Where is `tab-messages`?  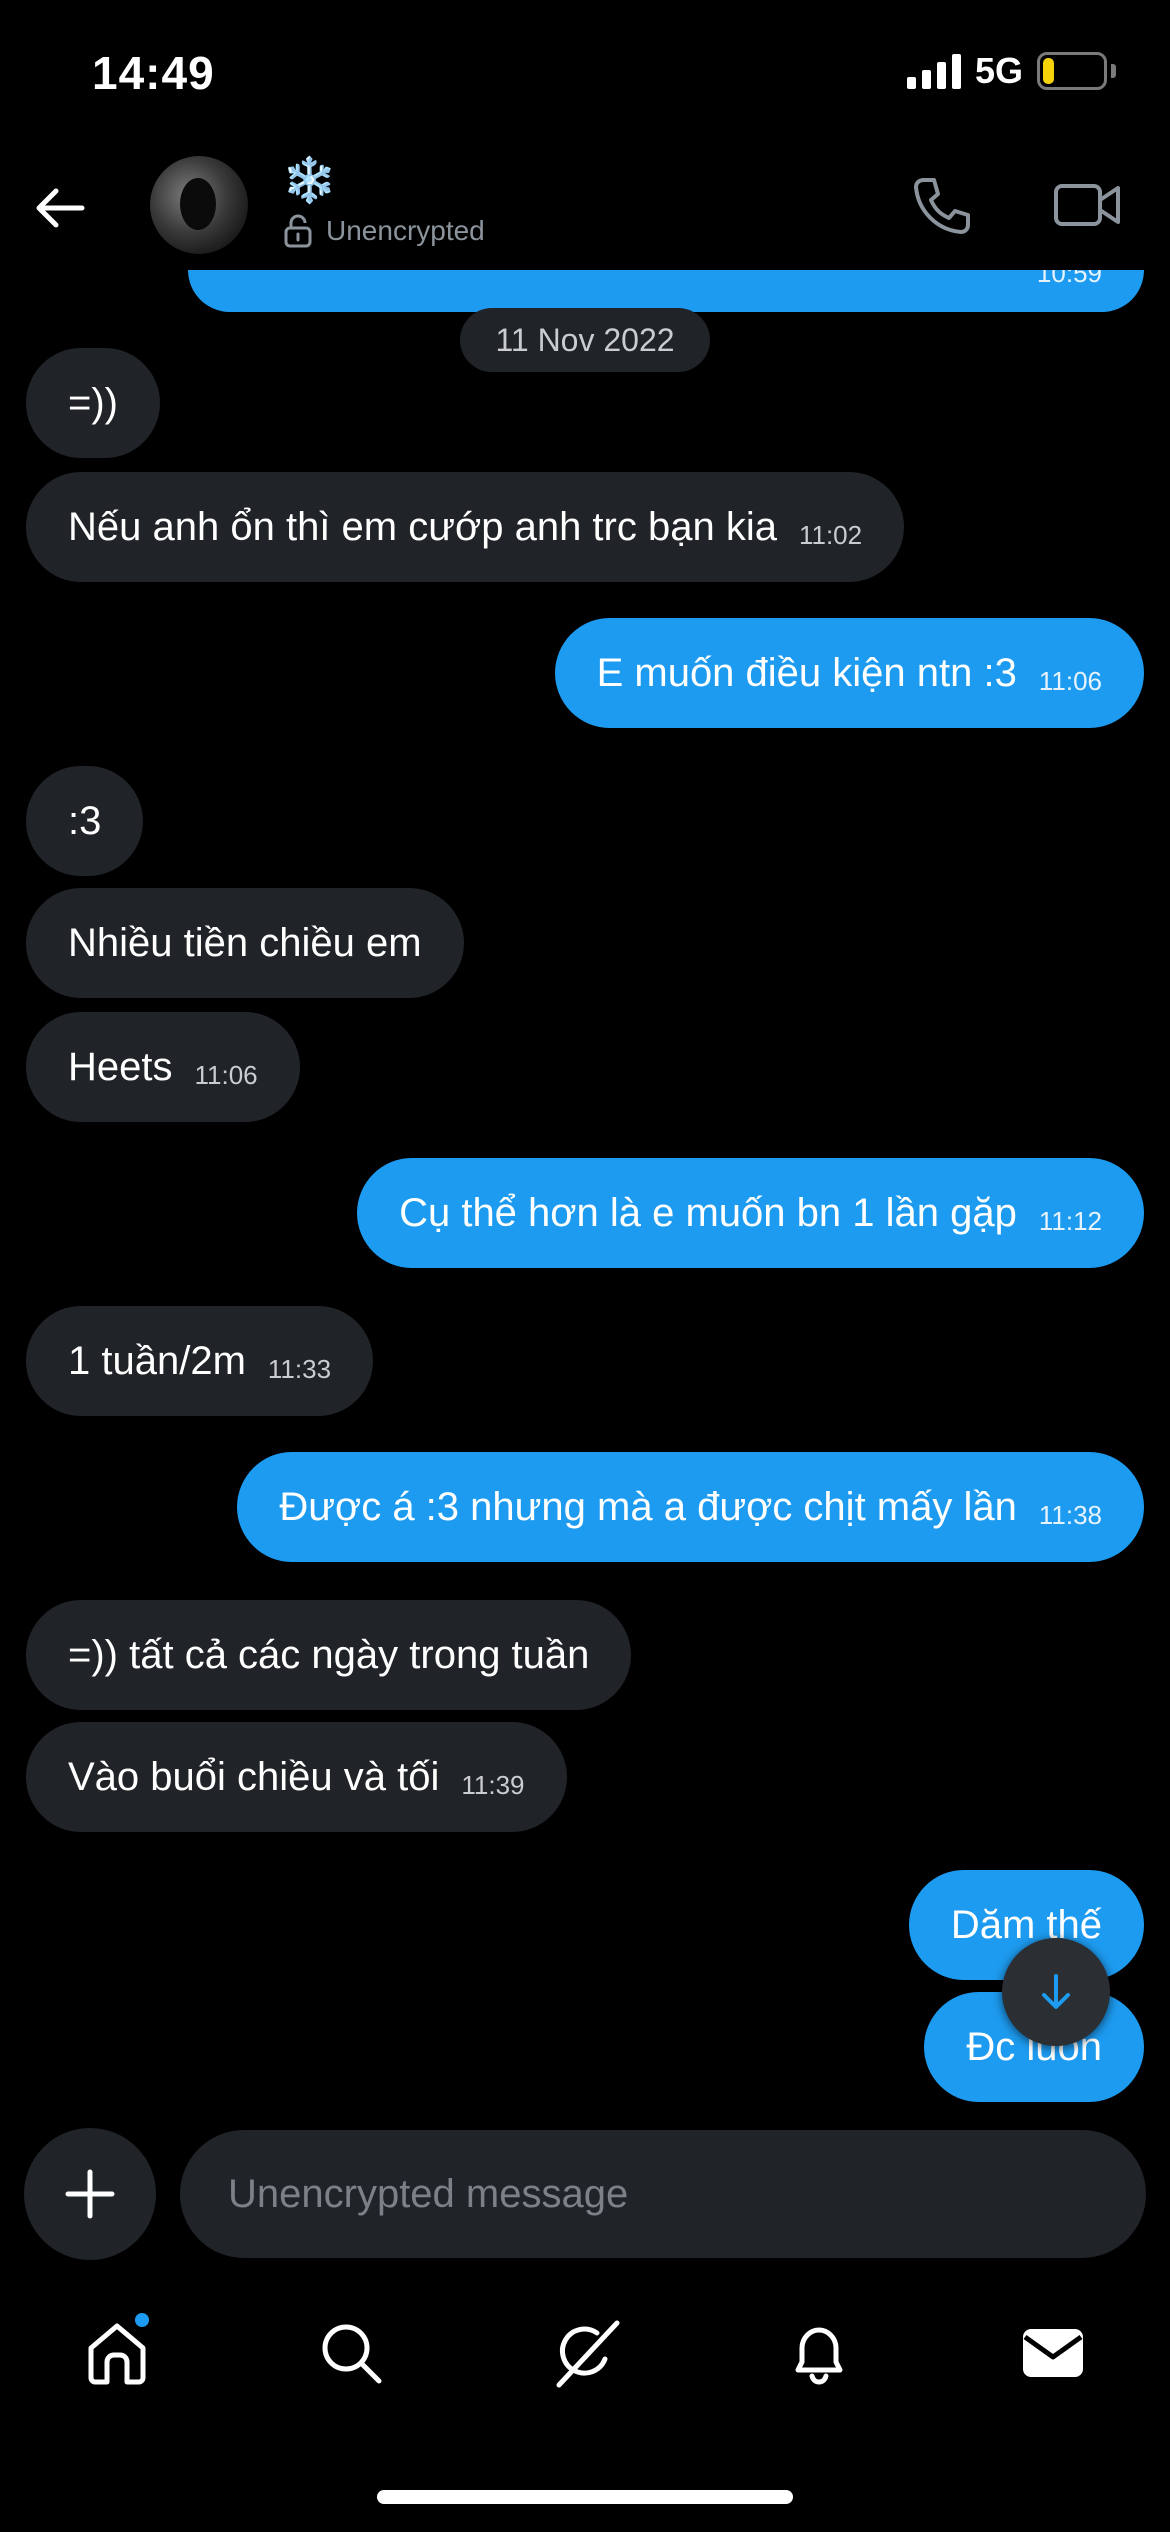 tab-messages is located at coordinates (1053, 2353).